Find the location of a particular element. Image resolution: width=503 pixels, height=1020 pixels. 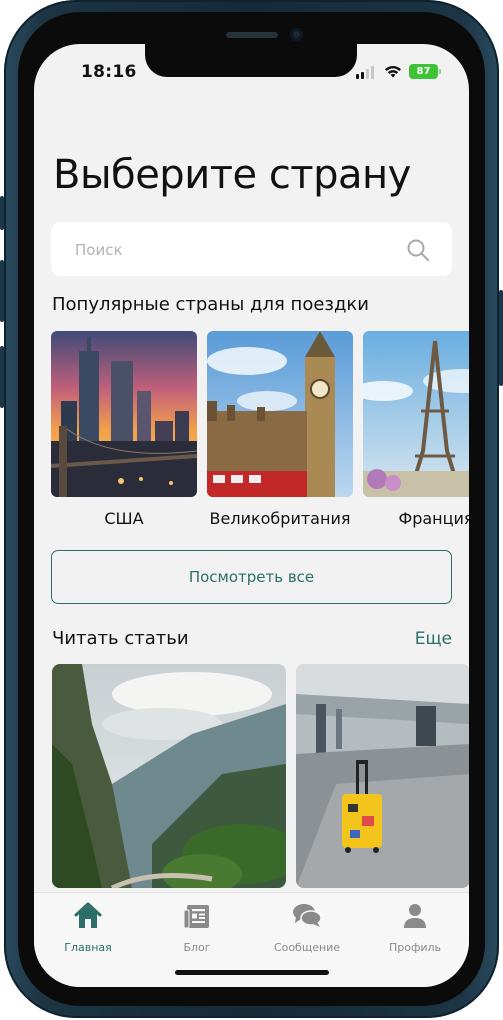

search-bar is located at coordinates (251, 250).